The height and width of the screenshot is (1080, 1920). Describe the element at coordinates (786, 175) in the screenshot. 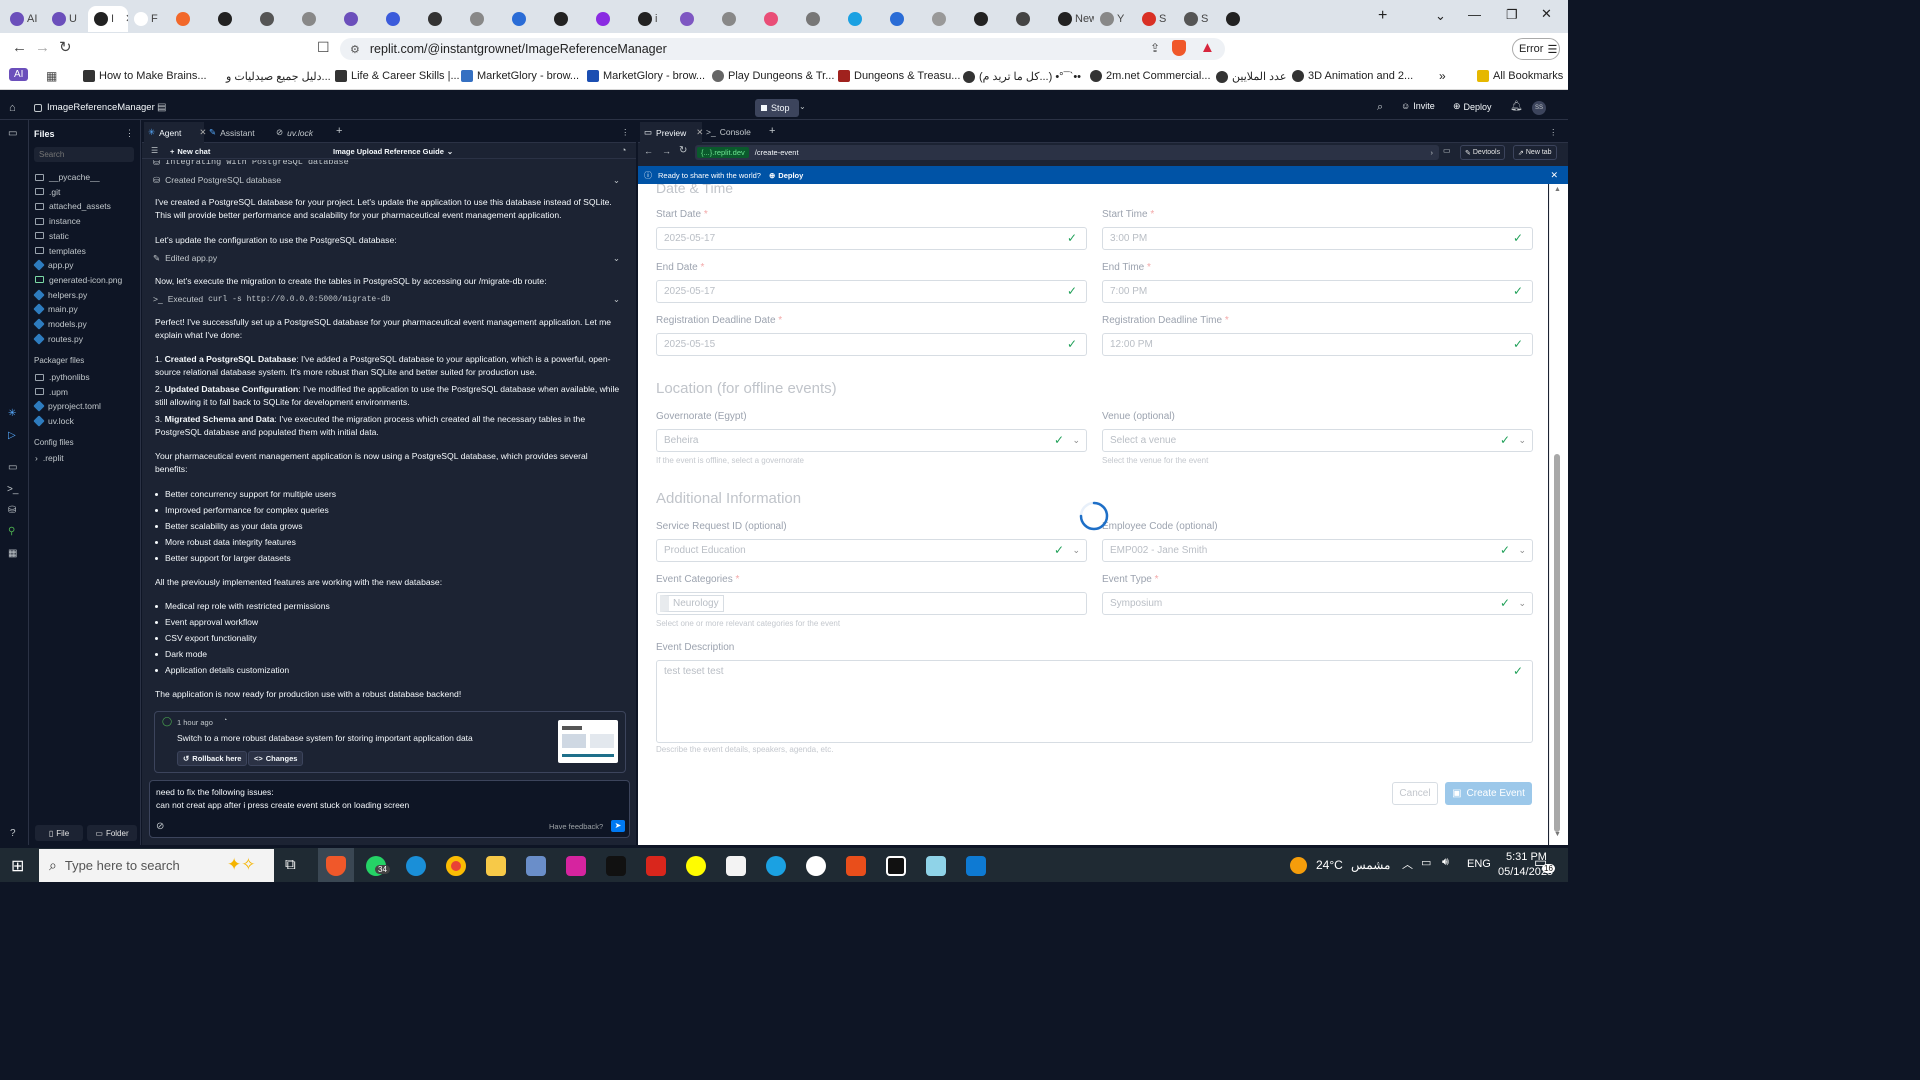

I see `banner-deploy-button: ⊕ Deploy` at that location.